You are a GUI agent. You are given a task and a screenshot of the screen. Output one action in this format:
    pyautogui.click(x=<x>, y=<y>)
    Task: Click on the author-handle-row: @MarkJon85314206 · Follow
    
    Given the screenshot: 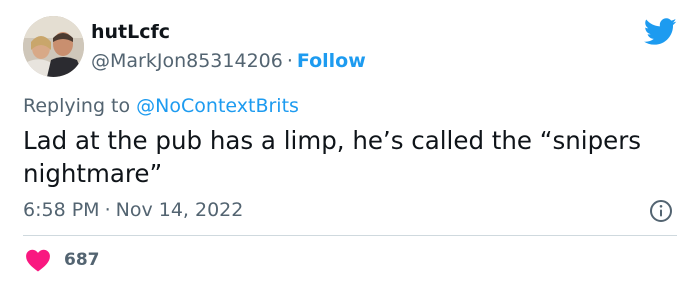 What is the action you would take?
    pyautogui.click(x=228, y=61)
    